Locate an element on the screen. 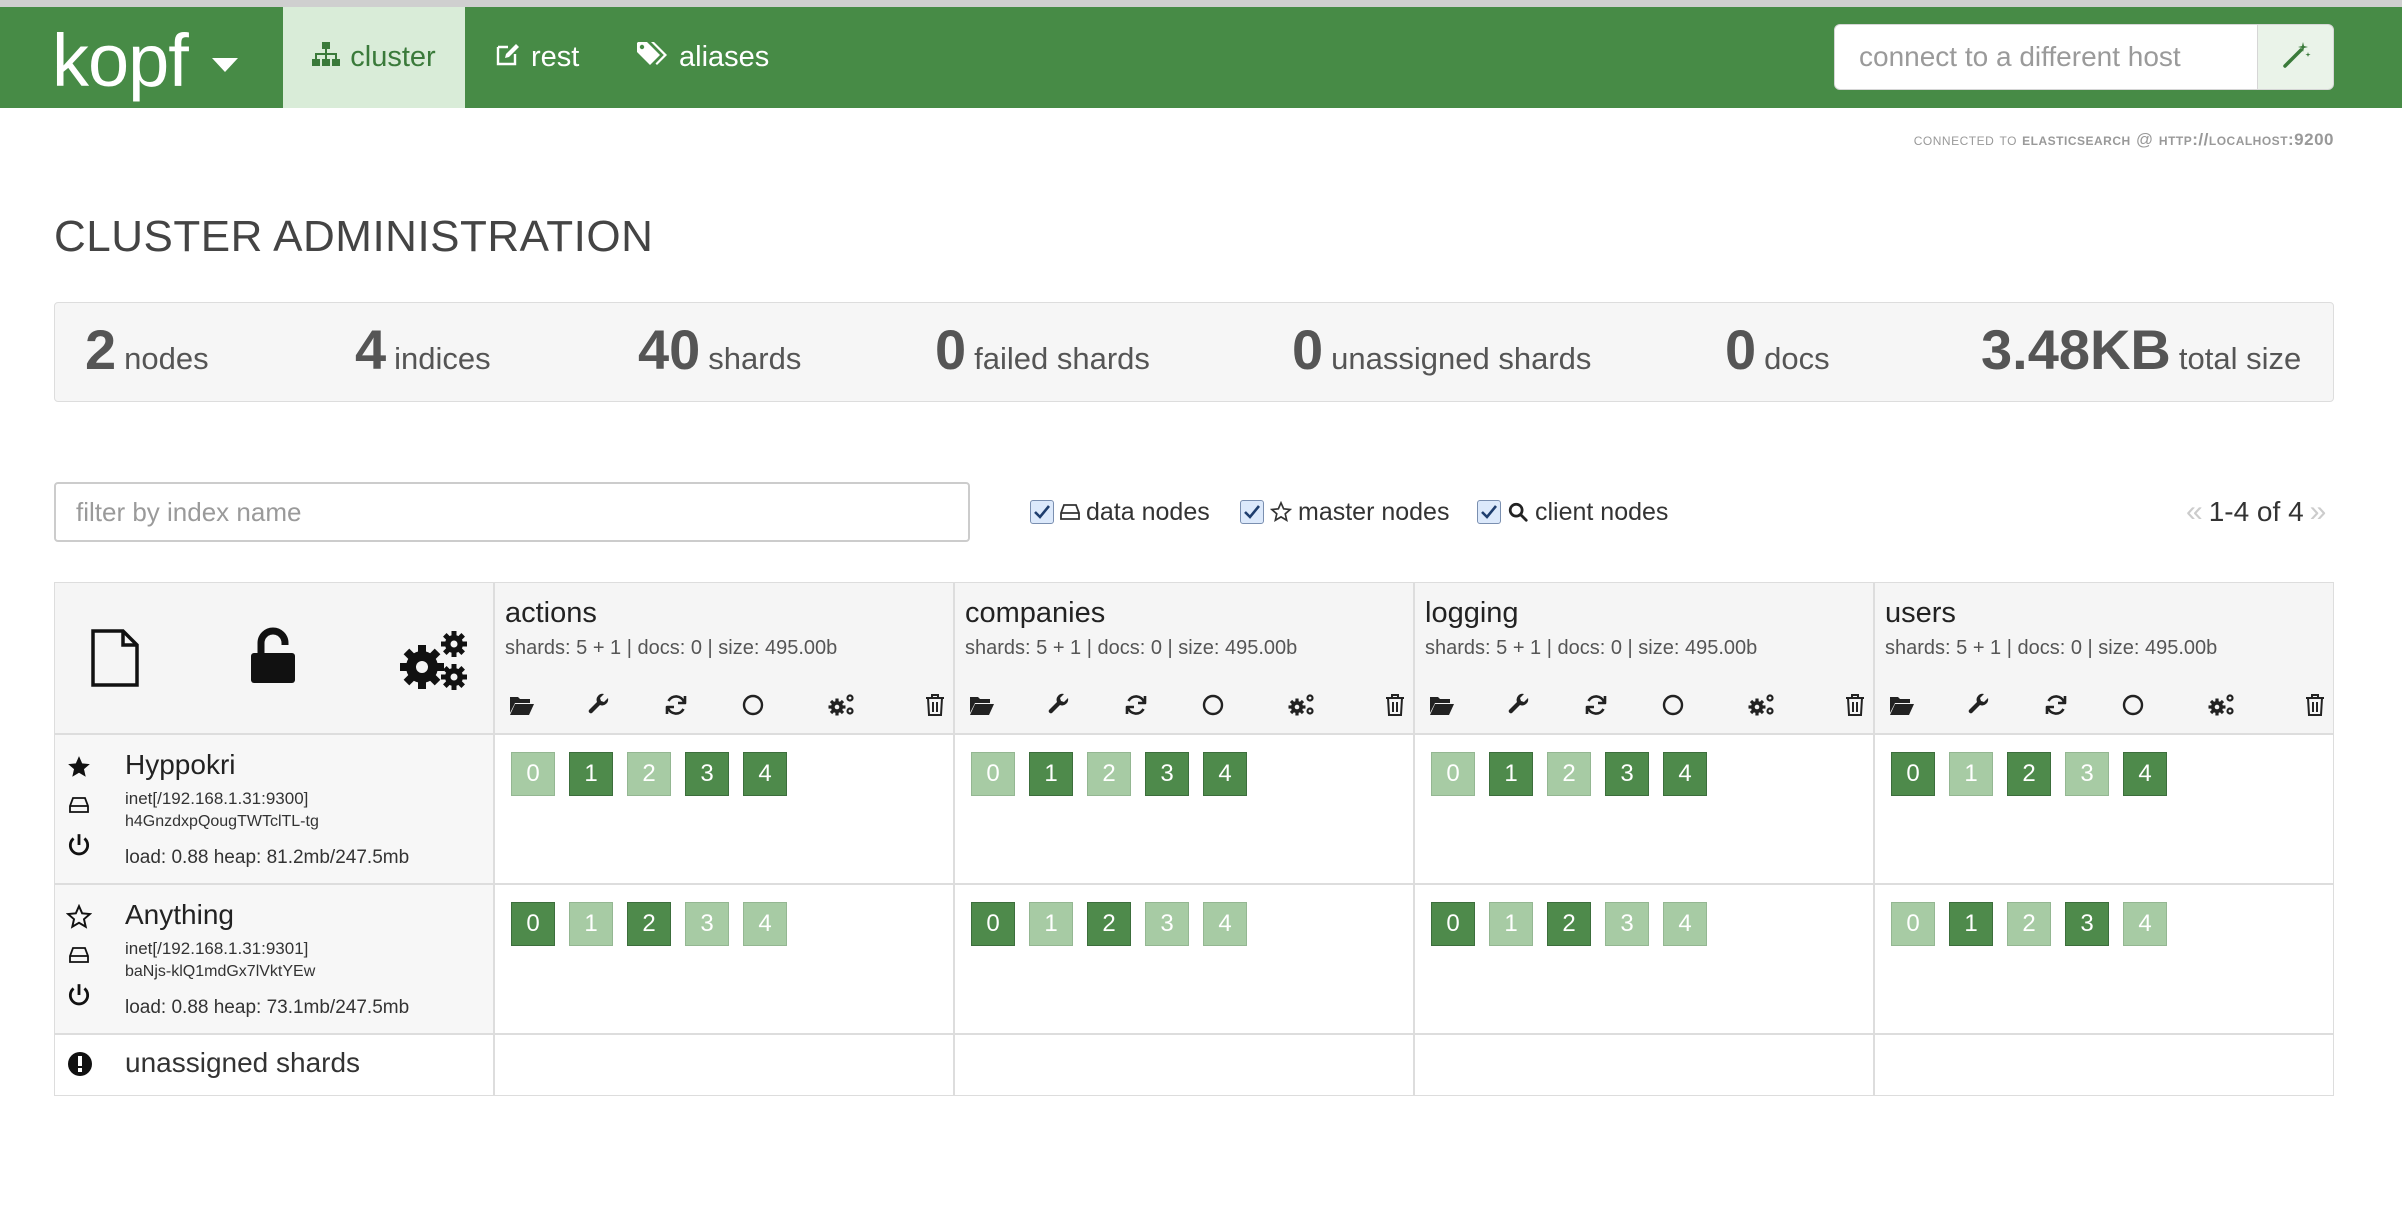  index-name: logging is located at coordinates (1472, 613).